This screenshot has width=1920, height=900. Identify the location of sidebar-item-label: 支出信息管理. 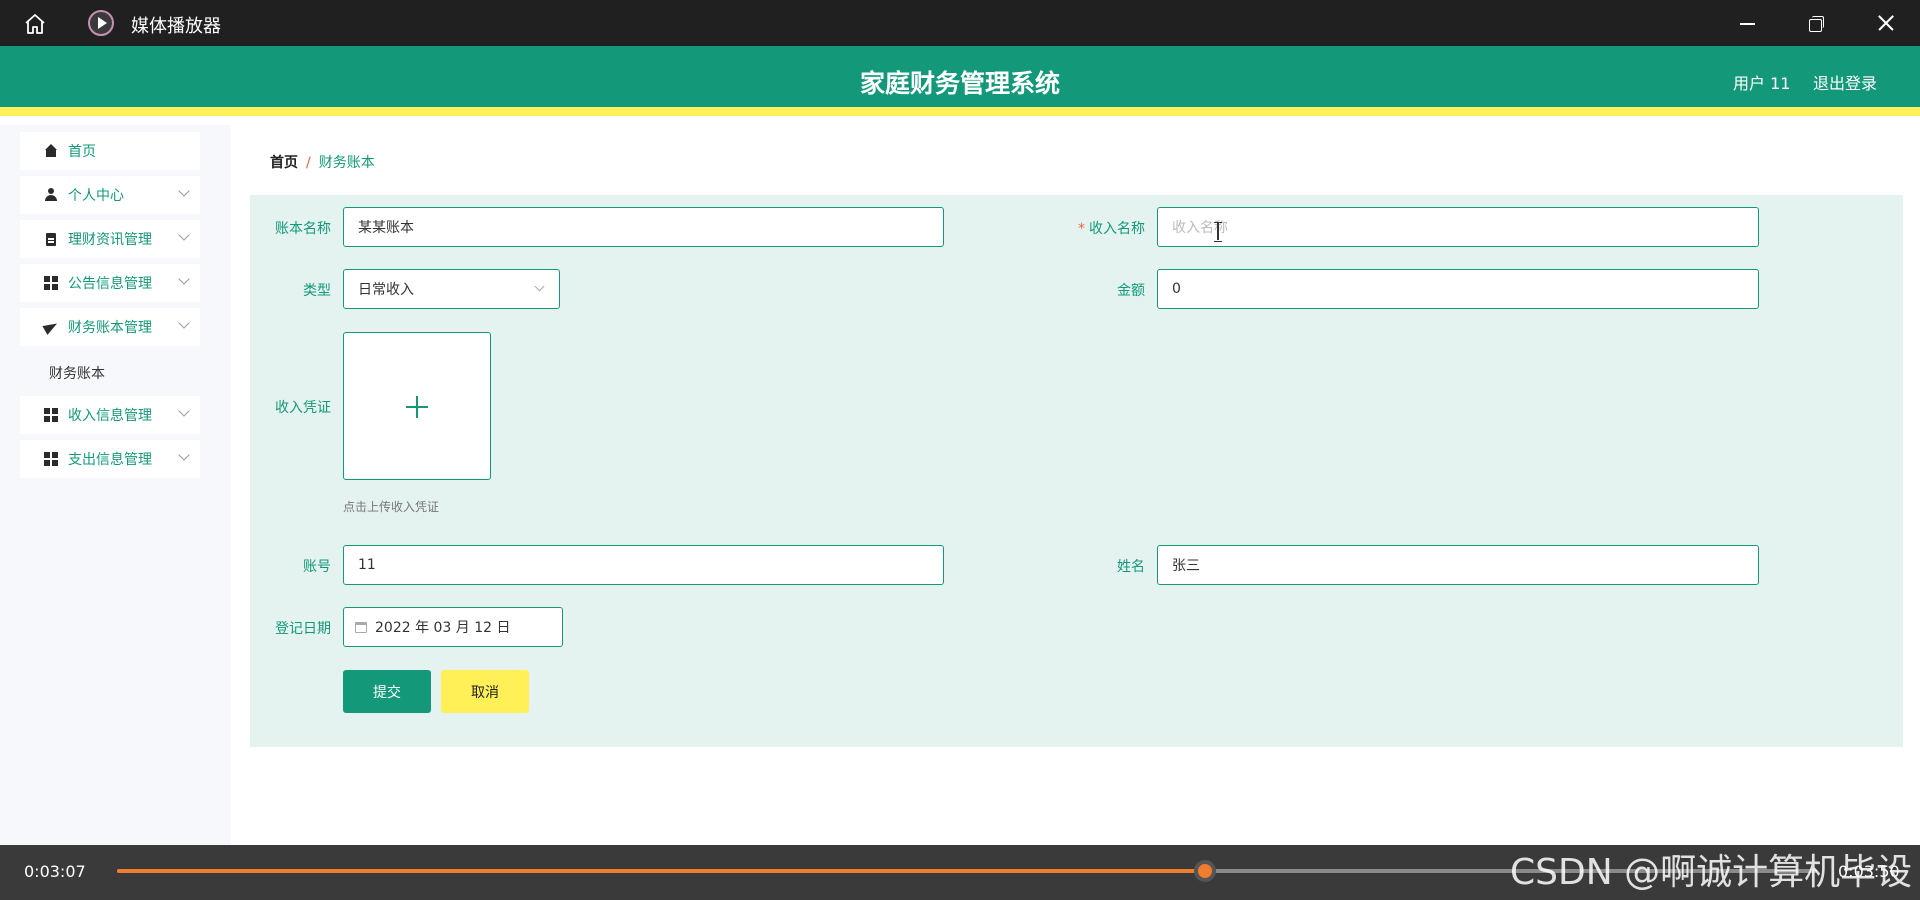
(110, 460).